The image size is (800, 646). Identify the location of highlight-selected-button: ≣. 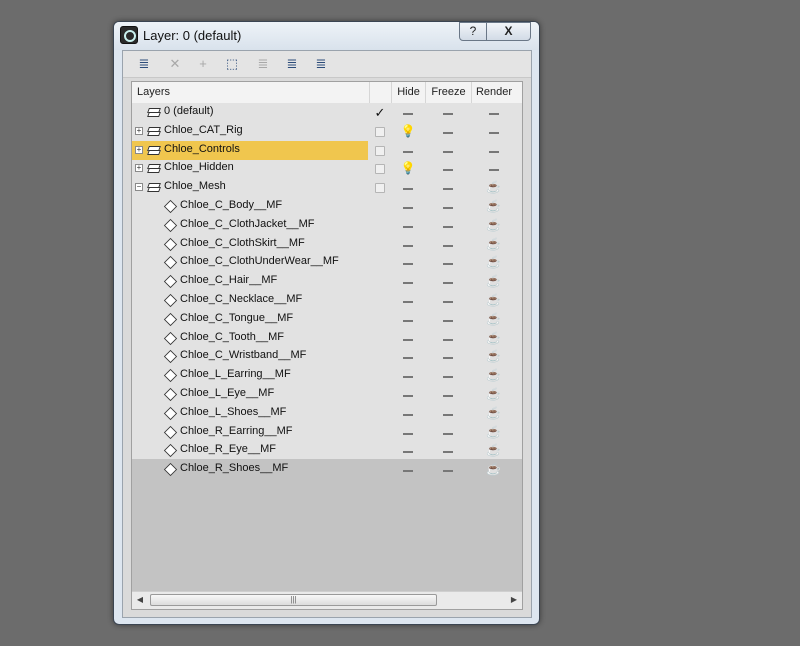
(263, 64).